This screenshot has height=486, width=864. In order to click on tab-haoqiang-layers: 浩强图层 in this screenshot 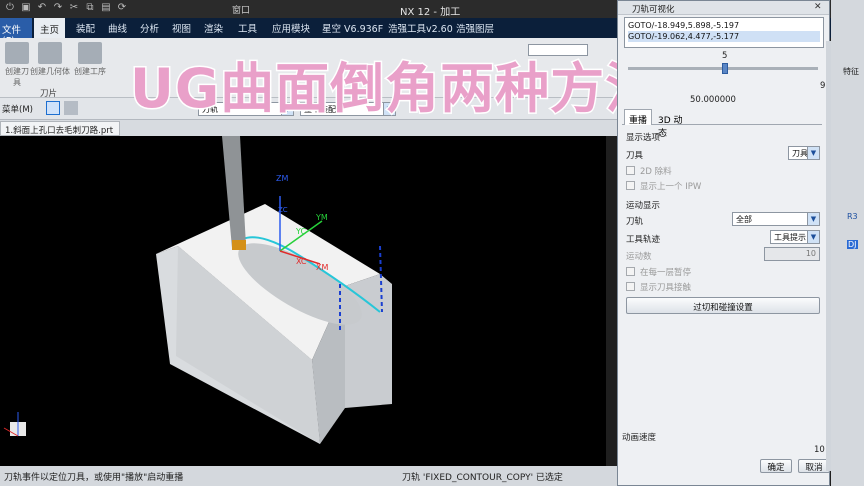, I will do `click(475, 28)`.